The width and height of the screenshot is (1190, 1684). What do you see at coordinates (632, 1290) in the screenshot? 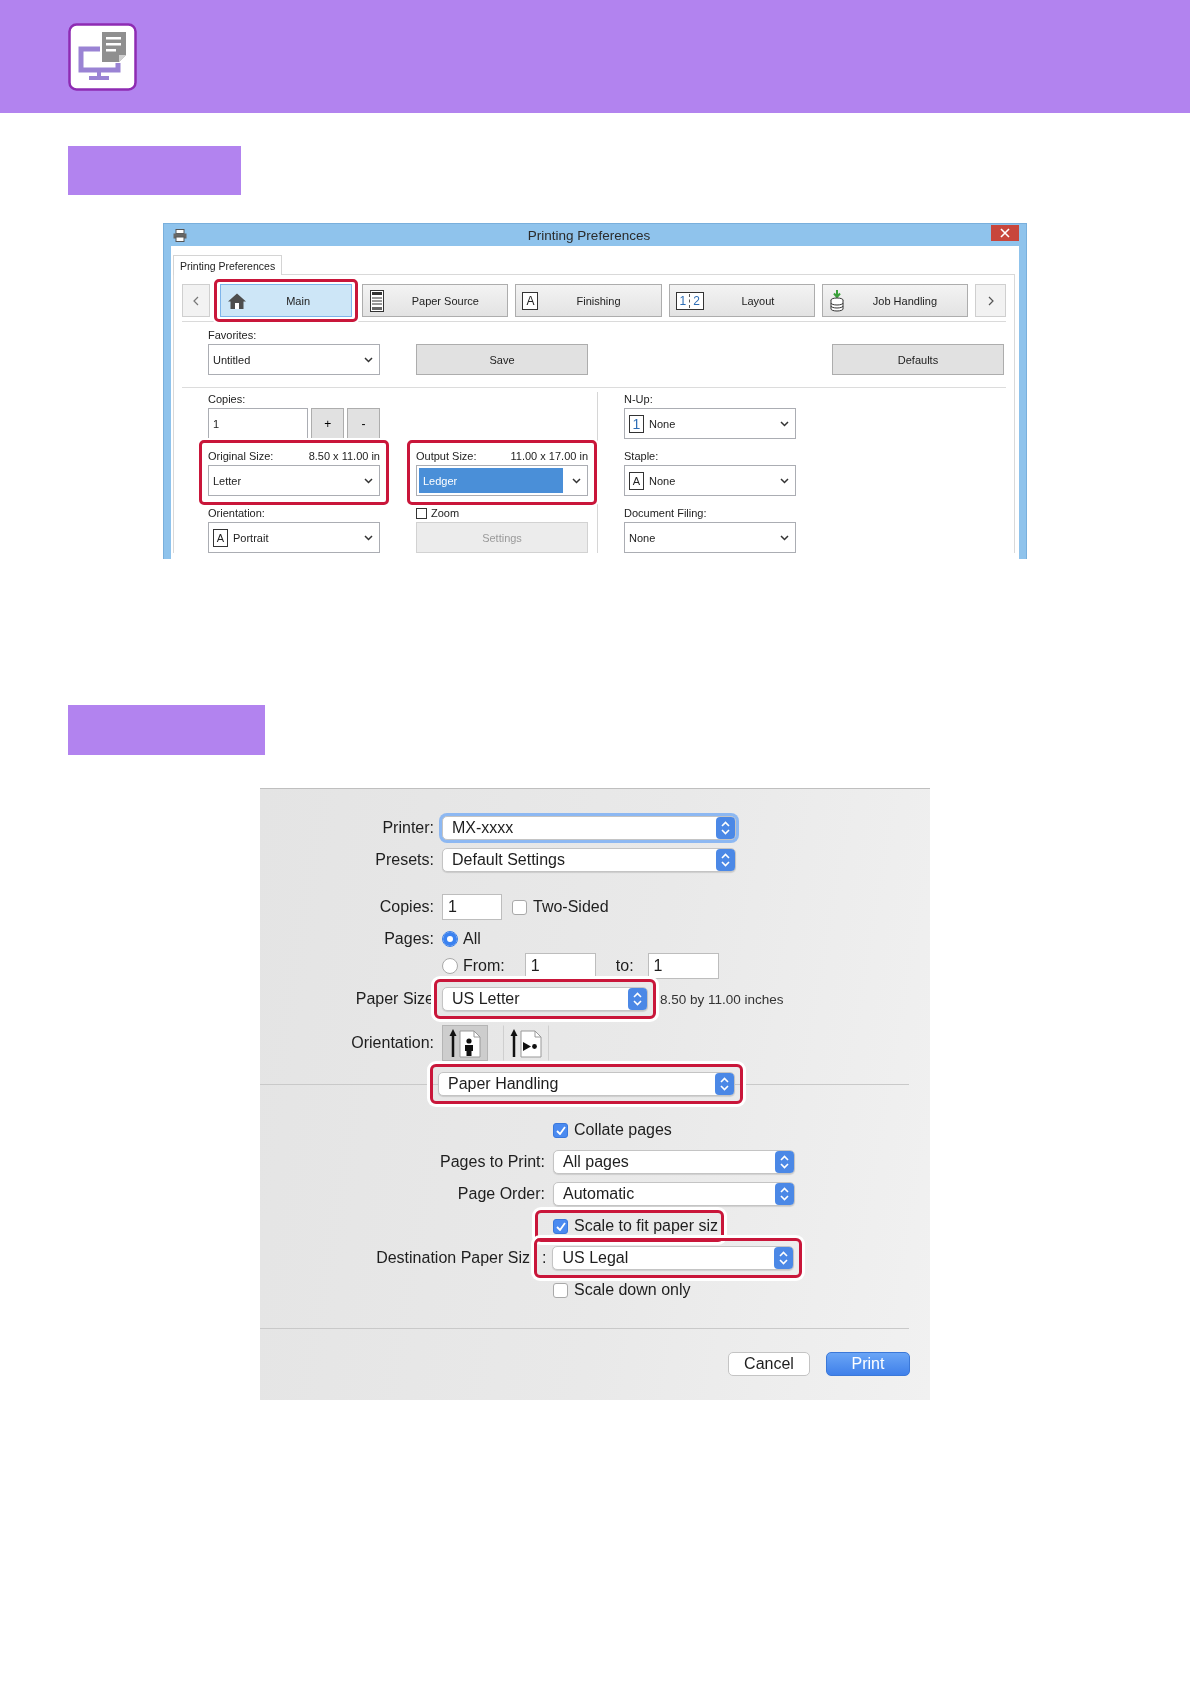
I see `checkbox-label: Scale down only` at bounding box center [632, 1290].